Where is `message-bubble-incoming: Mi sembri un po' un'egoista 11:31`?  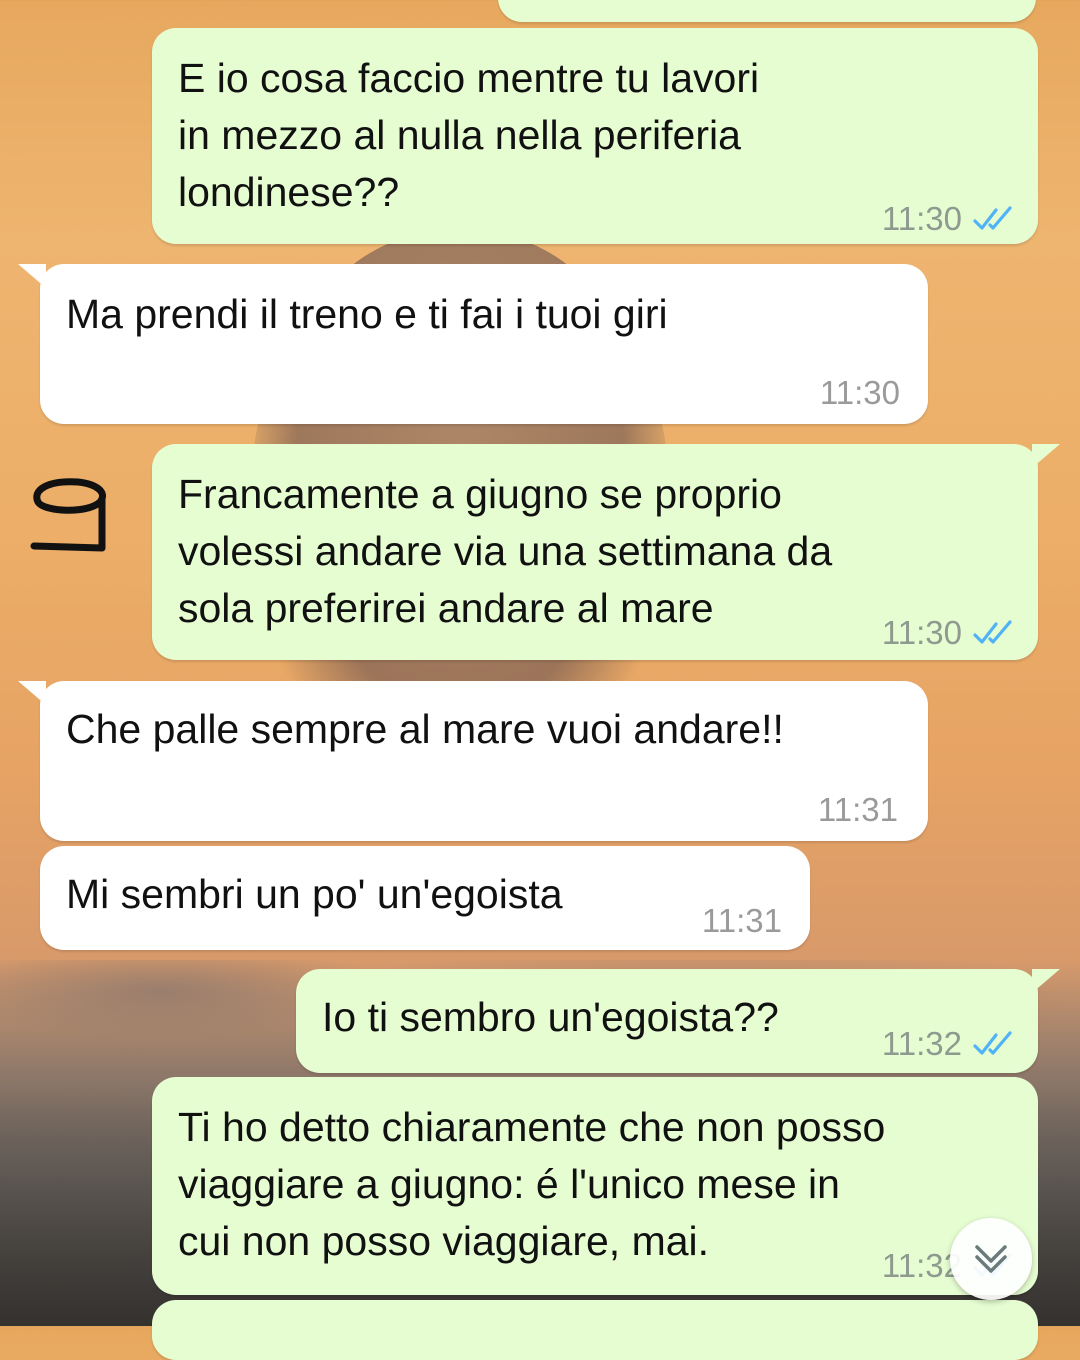
message-bubble-incoming: Mi sembri un po' un'egoista 11:31 is located at coordinates (425, 898).